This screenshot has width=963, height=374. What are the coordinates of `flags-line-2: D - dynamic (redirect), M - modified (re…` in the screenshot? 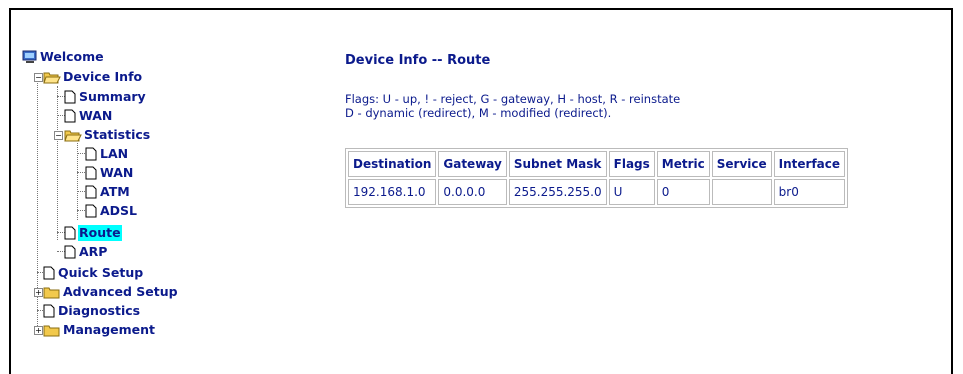 It's located at (478, 113).